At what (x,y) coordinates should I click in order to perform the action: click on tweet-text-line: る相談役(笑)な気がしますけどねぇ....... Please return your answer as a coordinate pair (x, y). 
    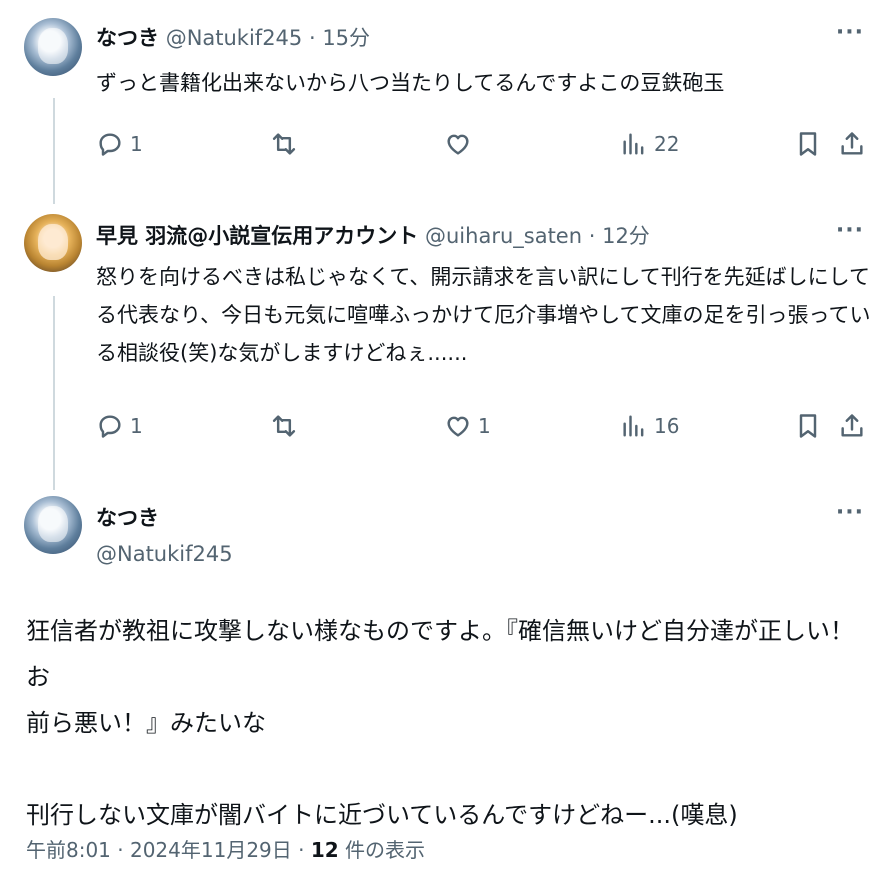
    Looking at the image, I should click on (282, 353).